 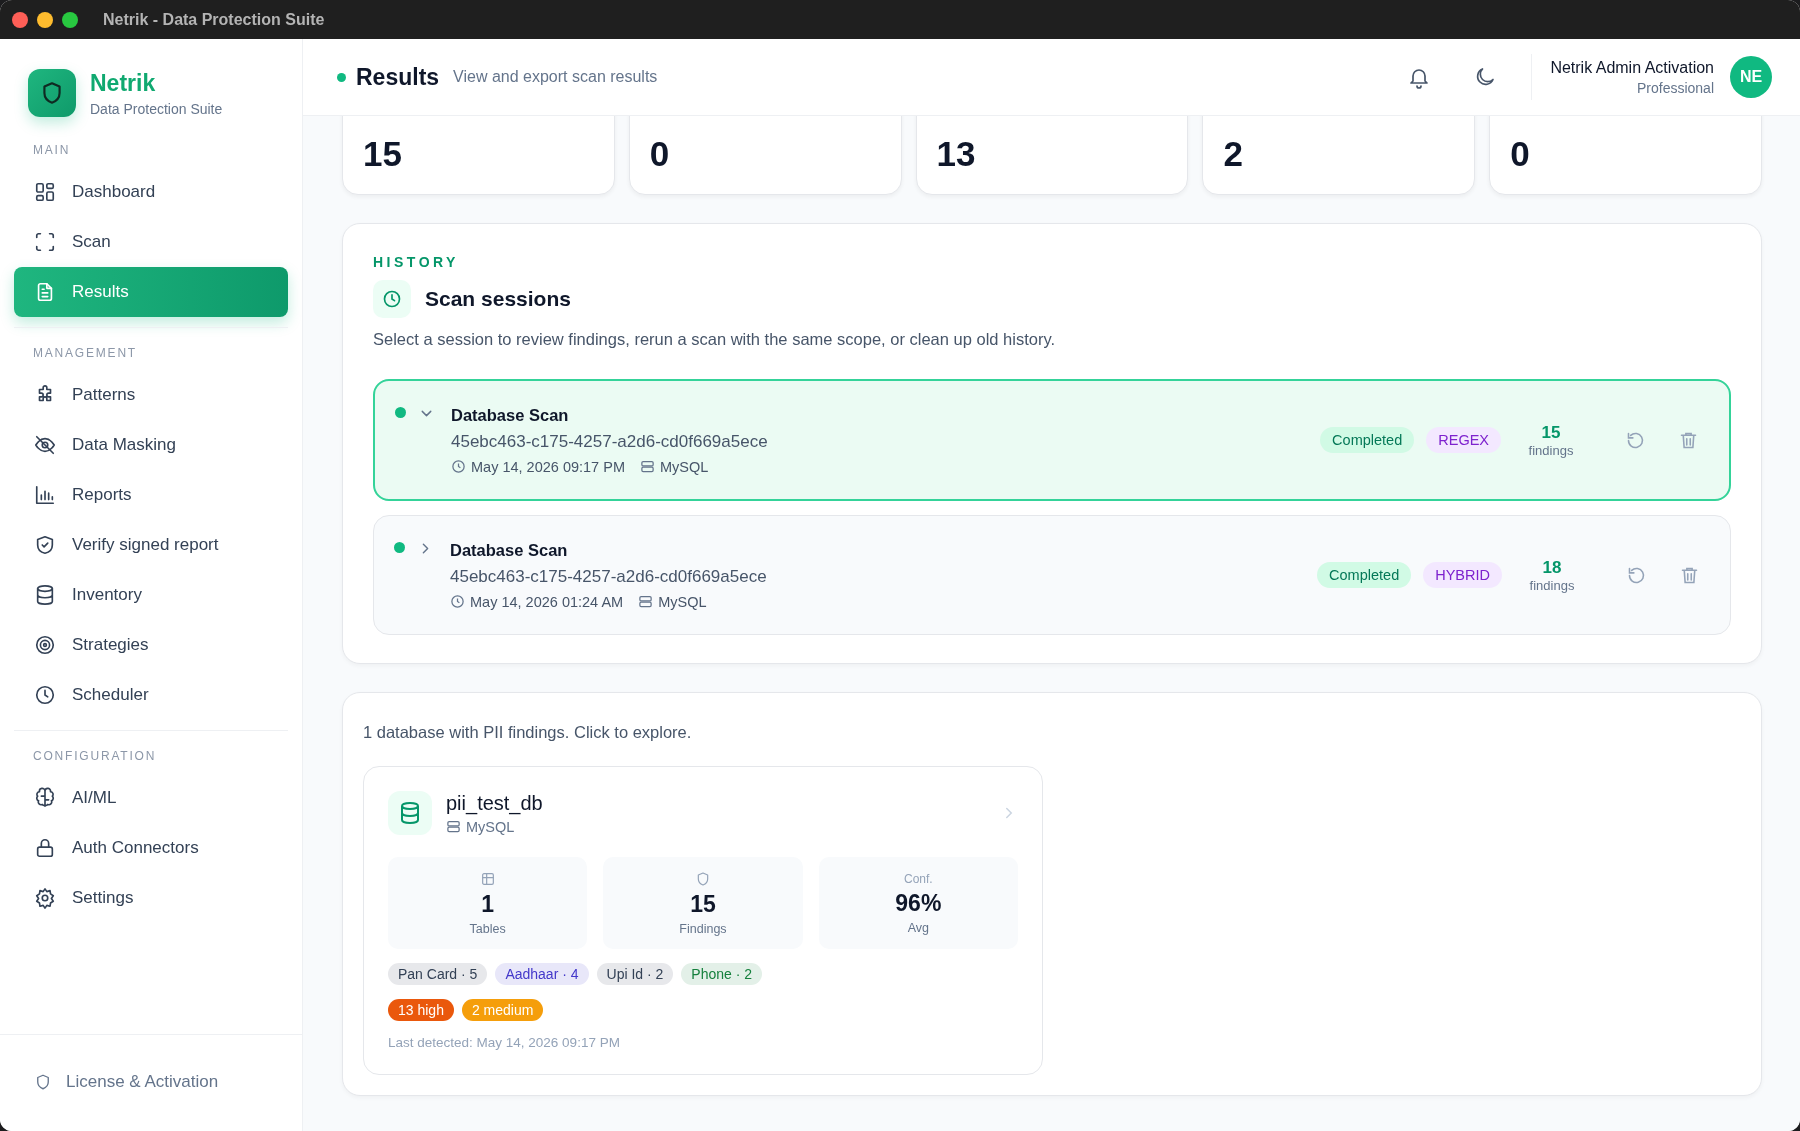 What do you see at coordinates (504, 1042) in the screenshot?
I see `last-detected: Last detected: May 14, 2026 09:17 PM` at bounding box center [504, 1042].